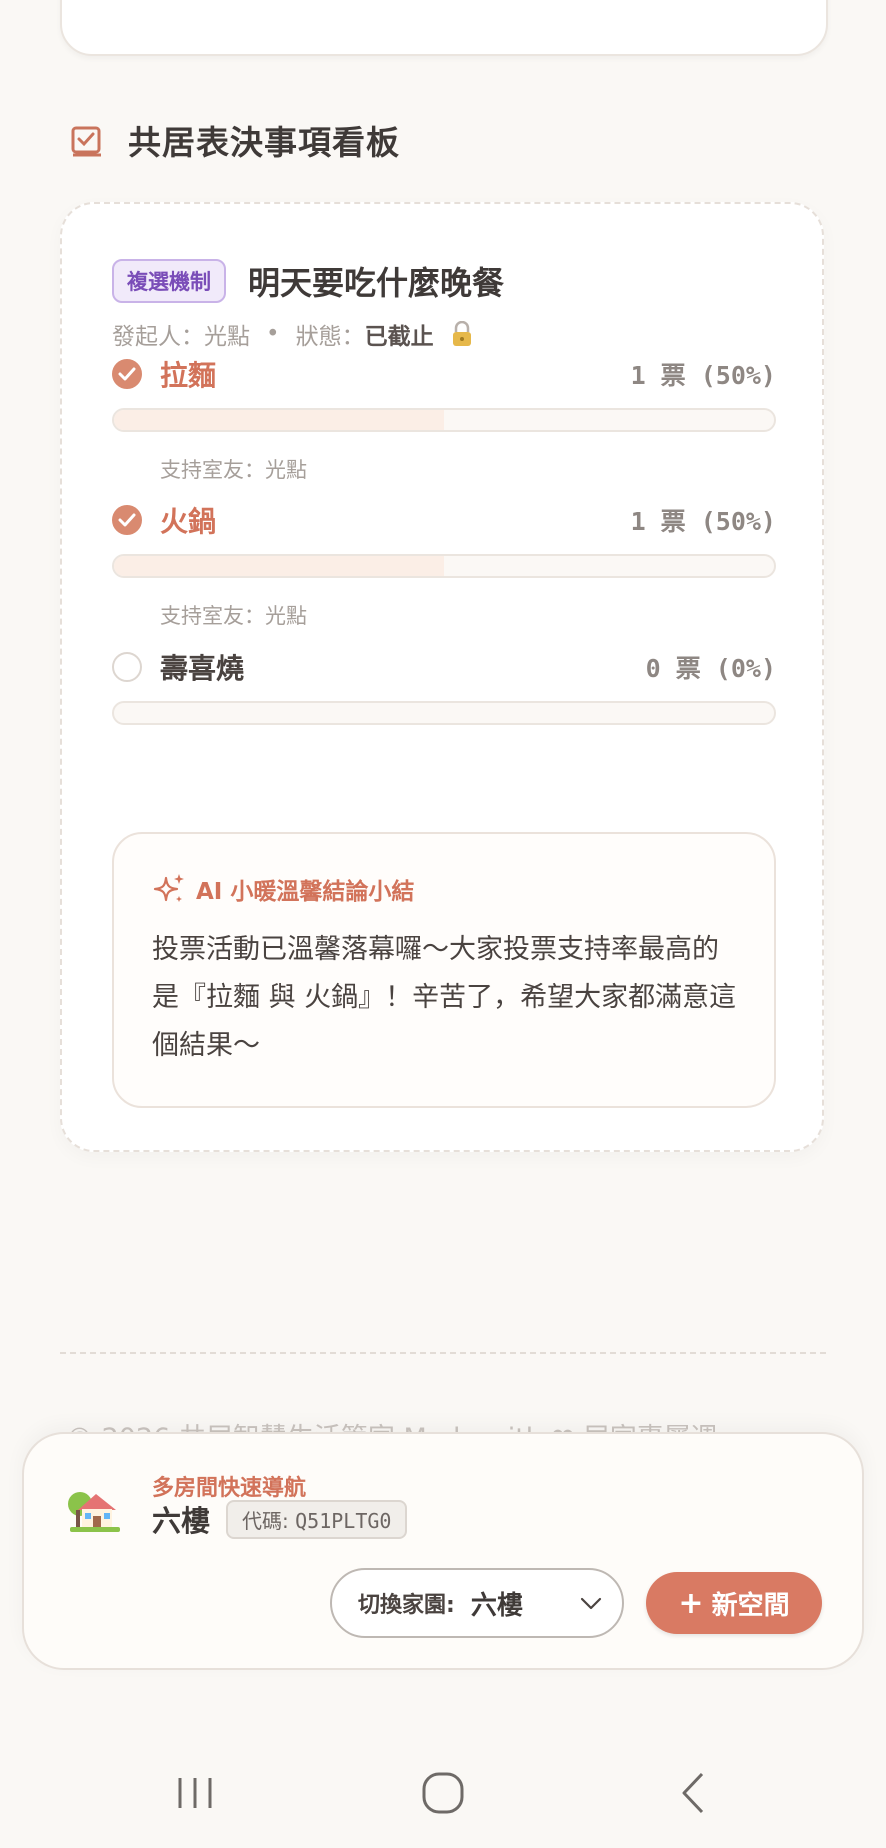 The image size is (886, 1848). Describe the element at coordinates (496, 1605) in the screenshot. I see `switch-value: 六樓` at that location.